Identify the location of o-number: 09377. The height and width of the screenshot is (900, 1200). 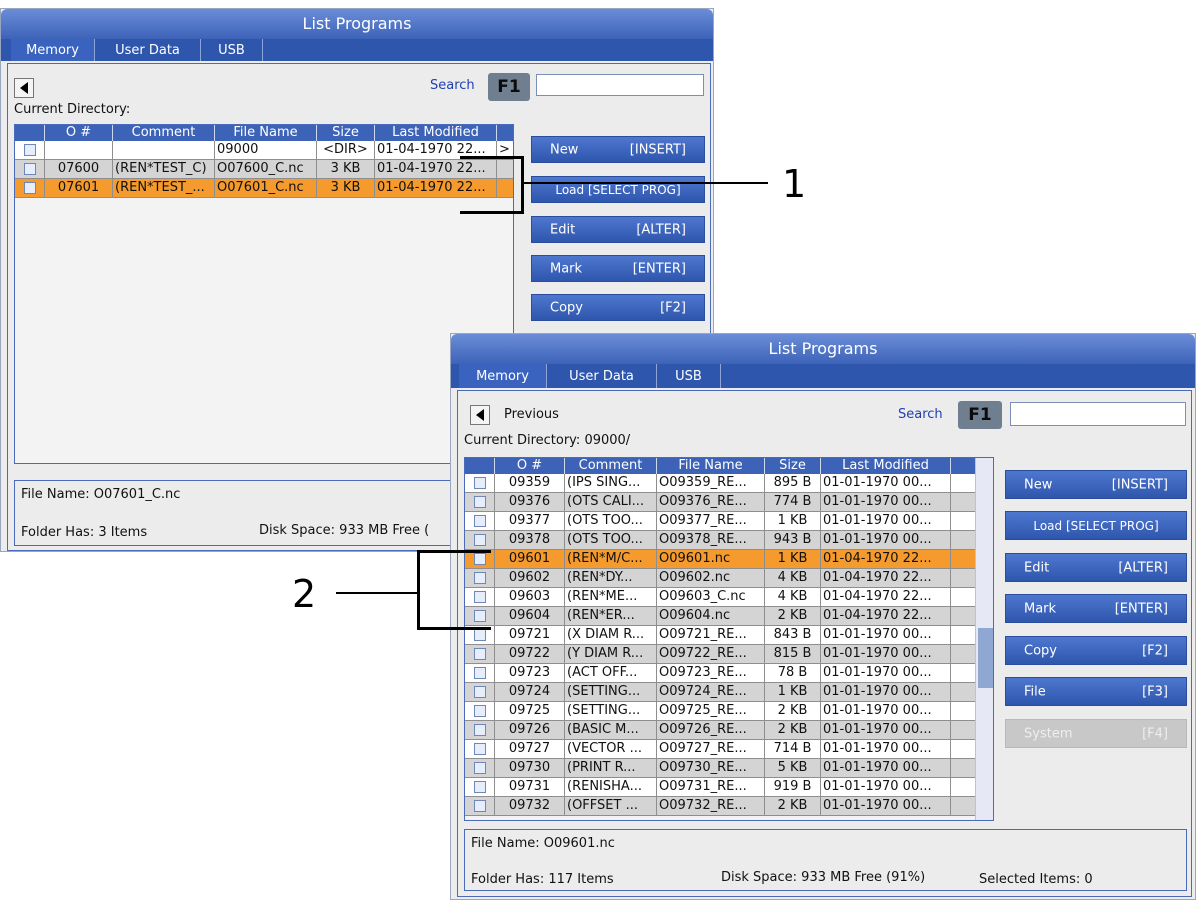
(530, 521).